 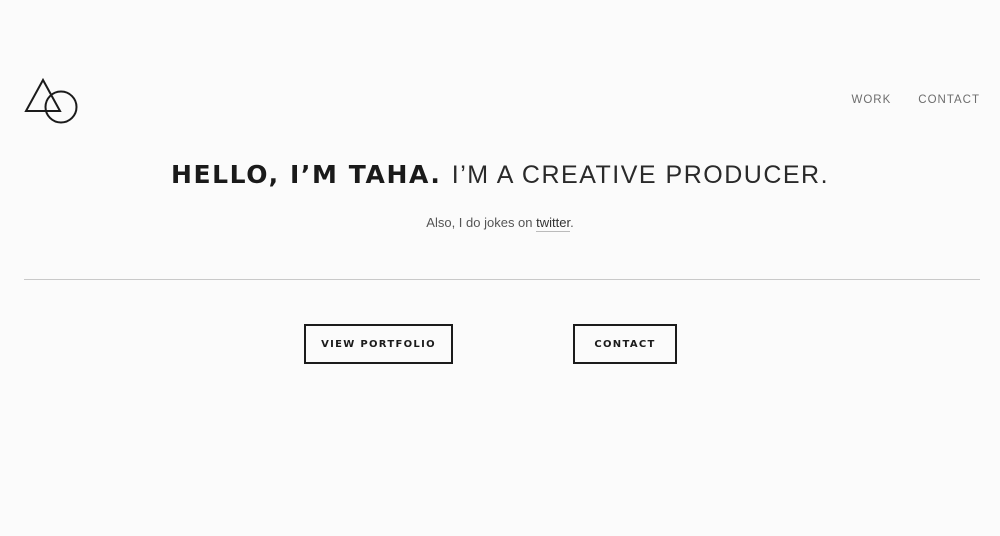 I want to click on main-nav: WORK CONTACT, so click(x=915, y=100).